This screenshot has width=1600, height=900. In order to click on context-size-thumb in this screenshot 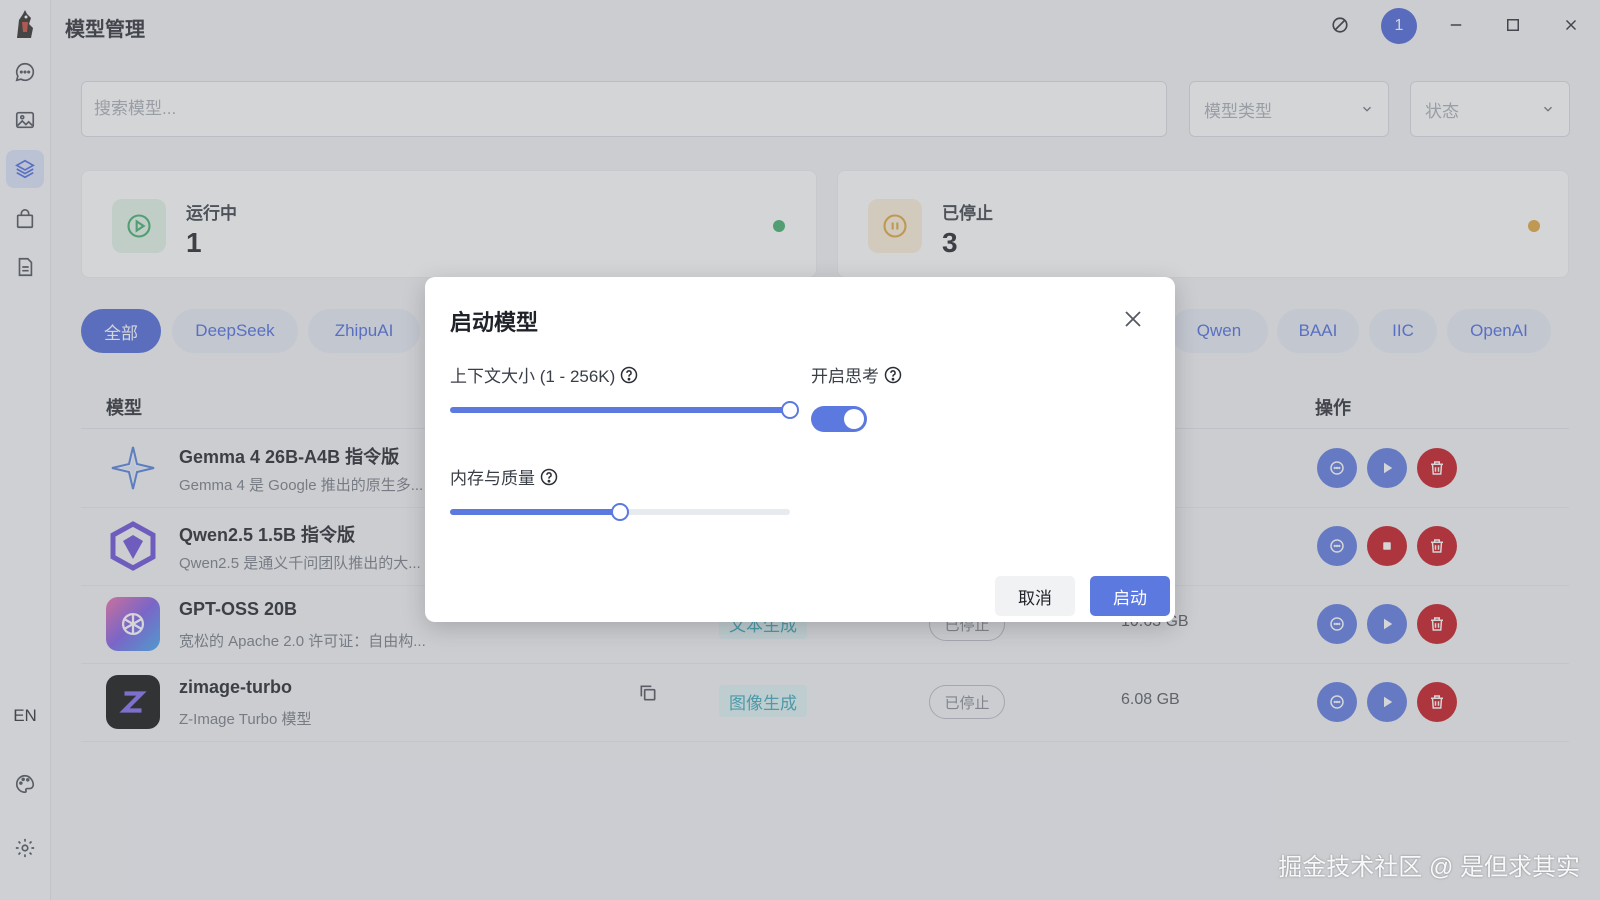, I will do `click(790, 410)`.